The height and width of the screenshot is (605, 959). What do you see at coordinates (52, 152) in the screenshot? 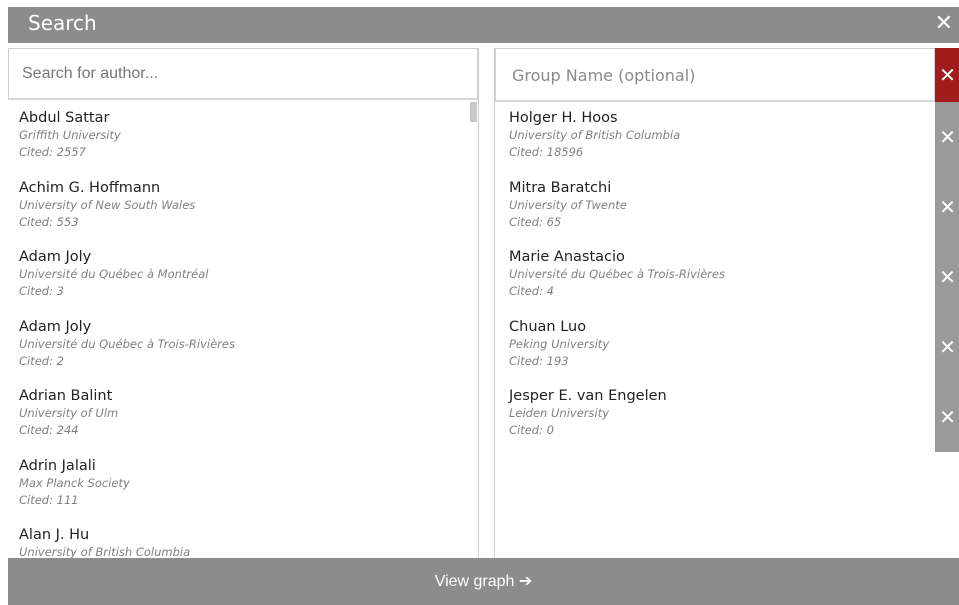
I see `author-citations: Cited: 2557` at bounding box center [52, 152].